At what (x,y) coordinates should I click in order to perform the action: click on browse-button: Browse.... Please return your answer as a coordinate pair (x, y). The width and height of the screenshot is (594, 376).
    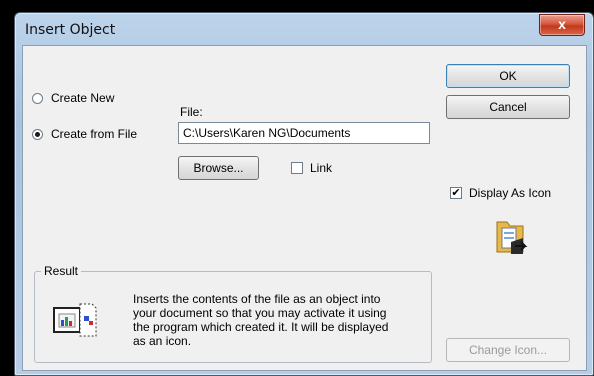
    Looking at the image, I should click on (218, 168).